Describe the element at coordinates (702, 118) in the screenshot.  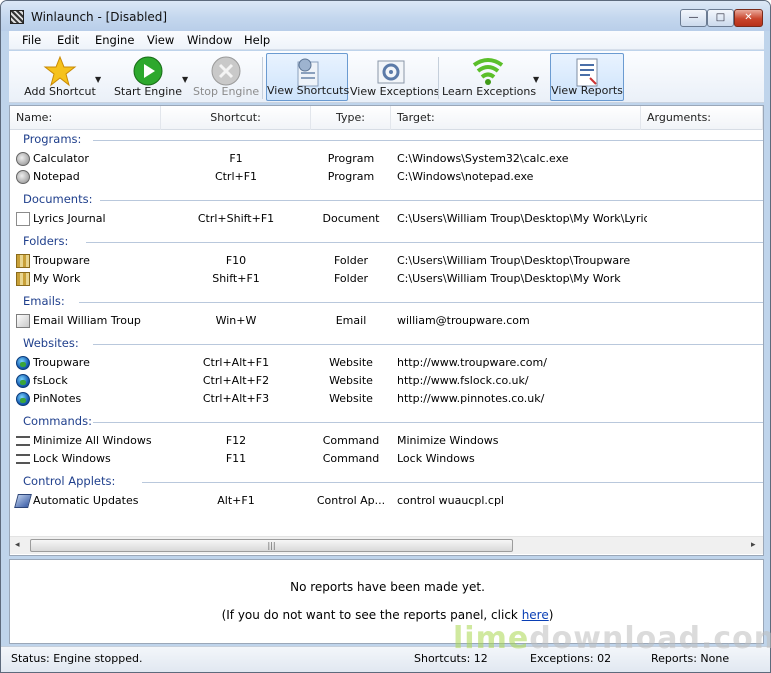
I see `column-header-arguments: Arguments:` at that location.